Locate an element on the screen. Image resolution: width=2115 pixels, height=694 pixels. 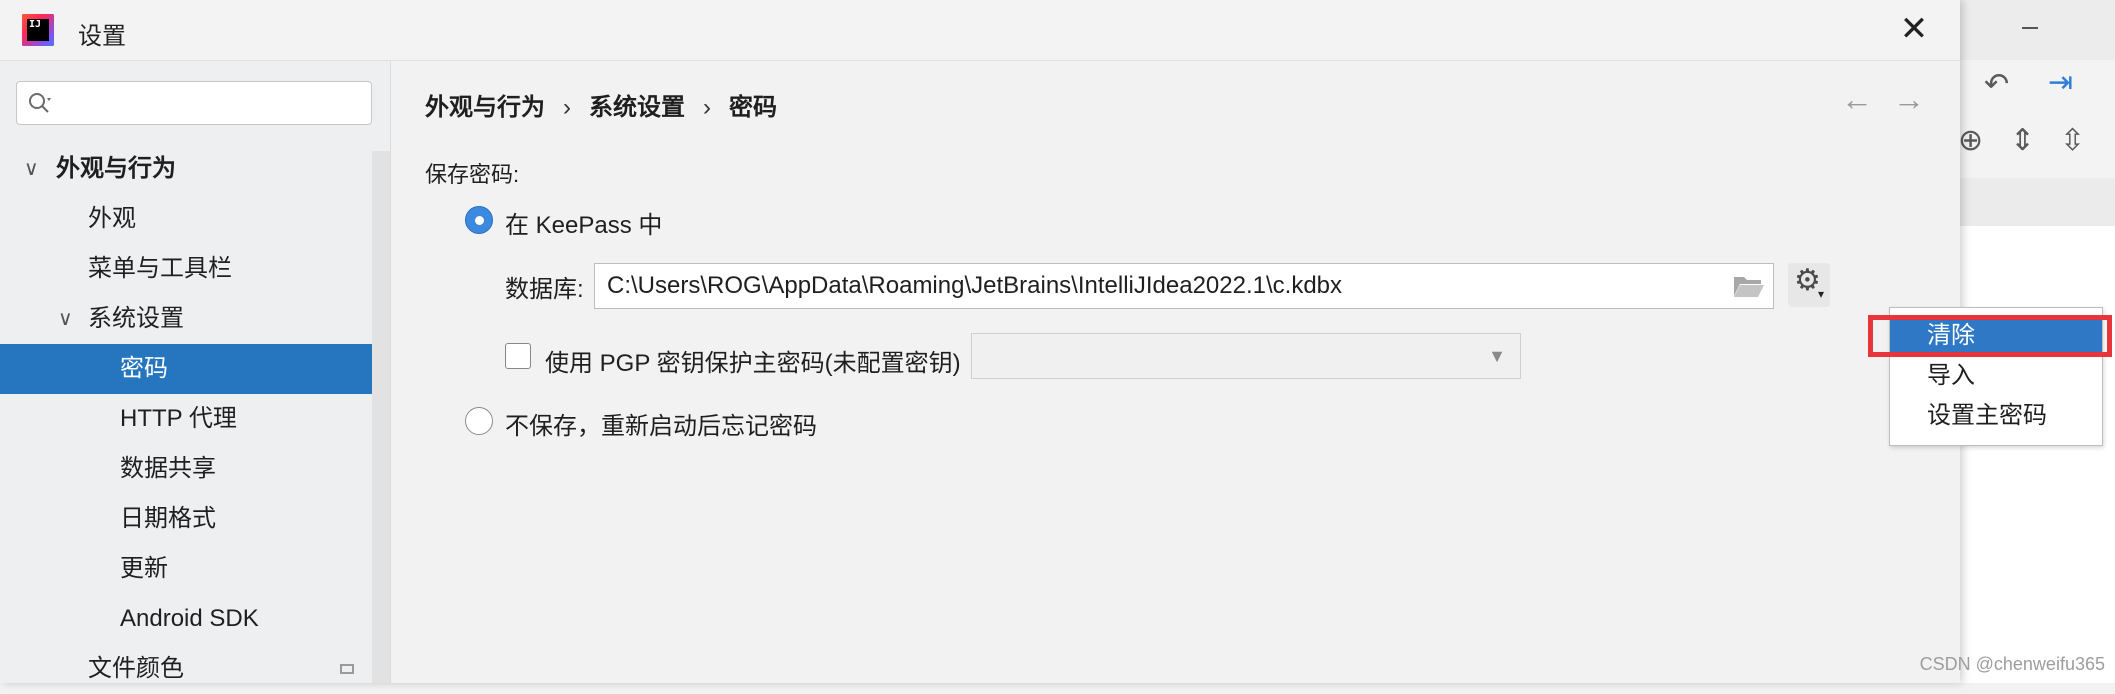
background-title-bar is located at coordinates (2032, 30).